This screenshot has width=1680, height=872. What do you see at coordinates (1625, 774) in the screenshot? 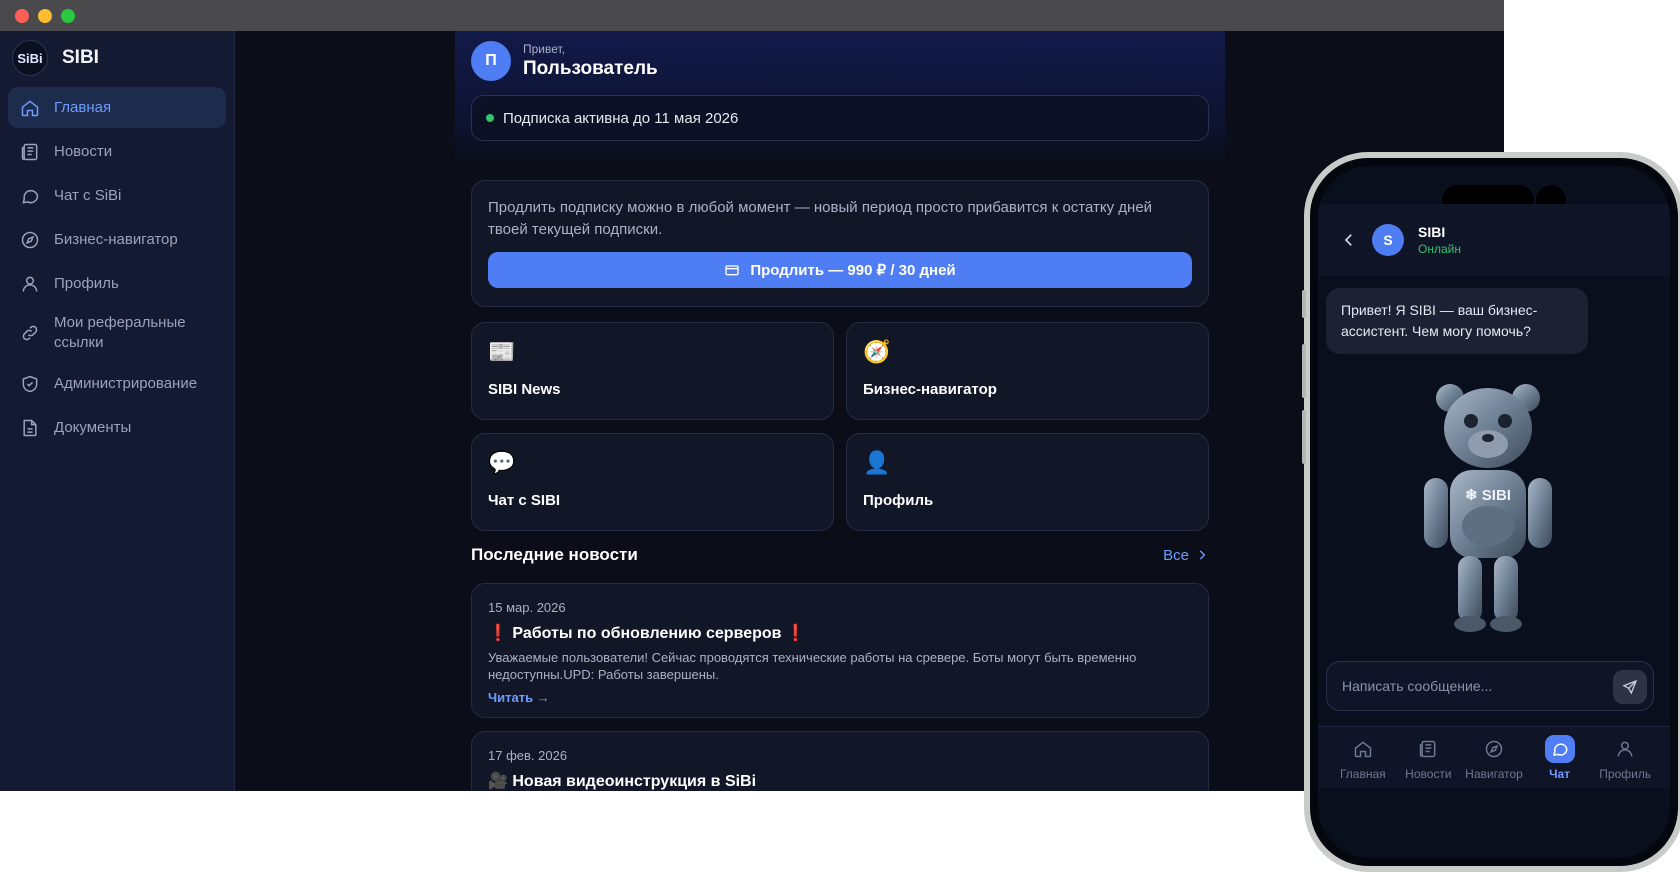
I see `tab-label: Профиль` at bounding box center [1625, 774].